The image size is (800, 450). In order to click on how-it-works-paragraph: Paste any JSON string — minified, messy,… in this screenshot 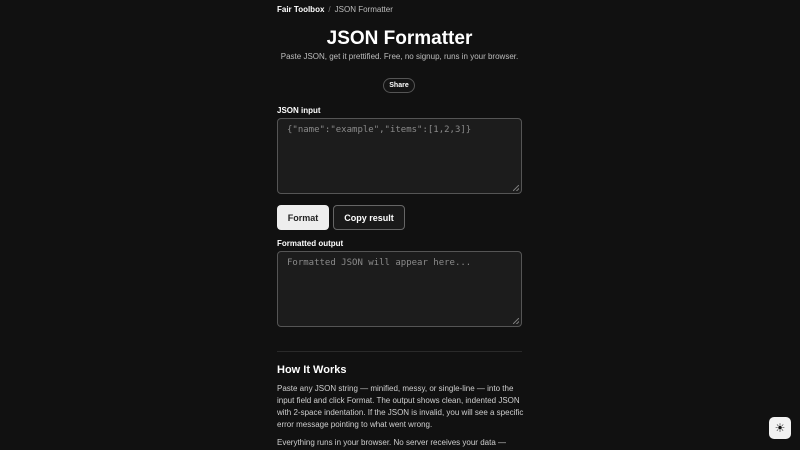, I will do `click(400, 406)`.